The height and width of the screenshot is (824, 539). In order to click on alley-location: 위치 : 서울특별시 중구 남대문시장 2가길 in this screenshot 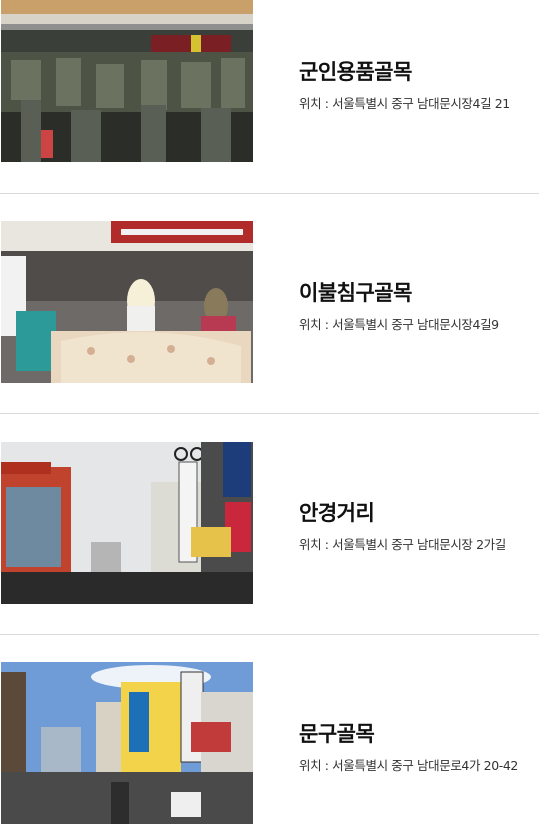, I will do `click(402, 543)`.